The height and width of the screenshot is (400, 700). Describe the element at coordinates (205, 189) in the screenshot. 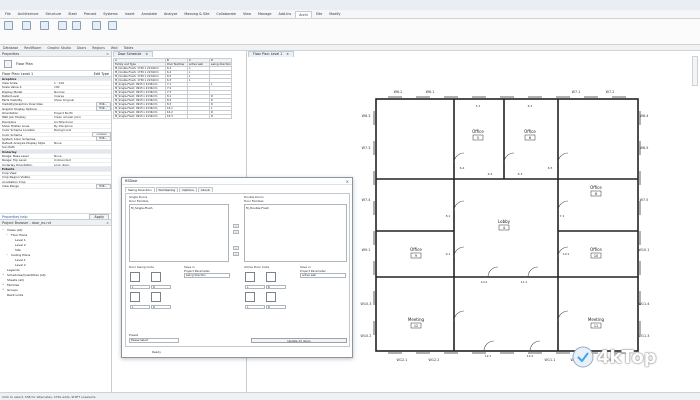

I see `dialog-tab: About` at that location.